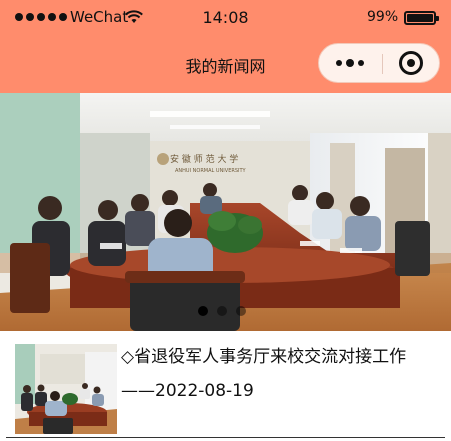  What do you see at coordinates (283, 357) in the screenshot?
I see `news-title: ◇省退役军人事务厅来校交流对接工作` at bounding box center [283, 357].